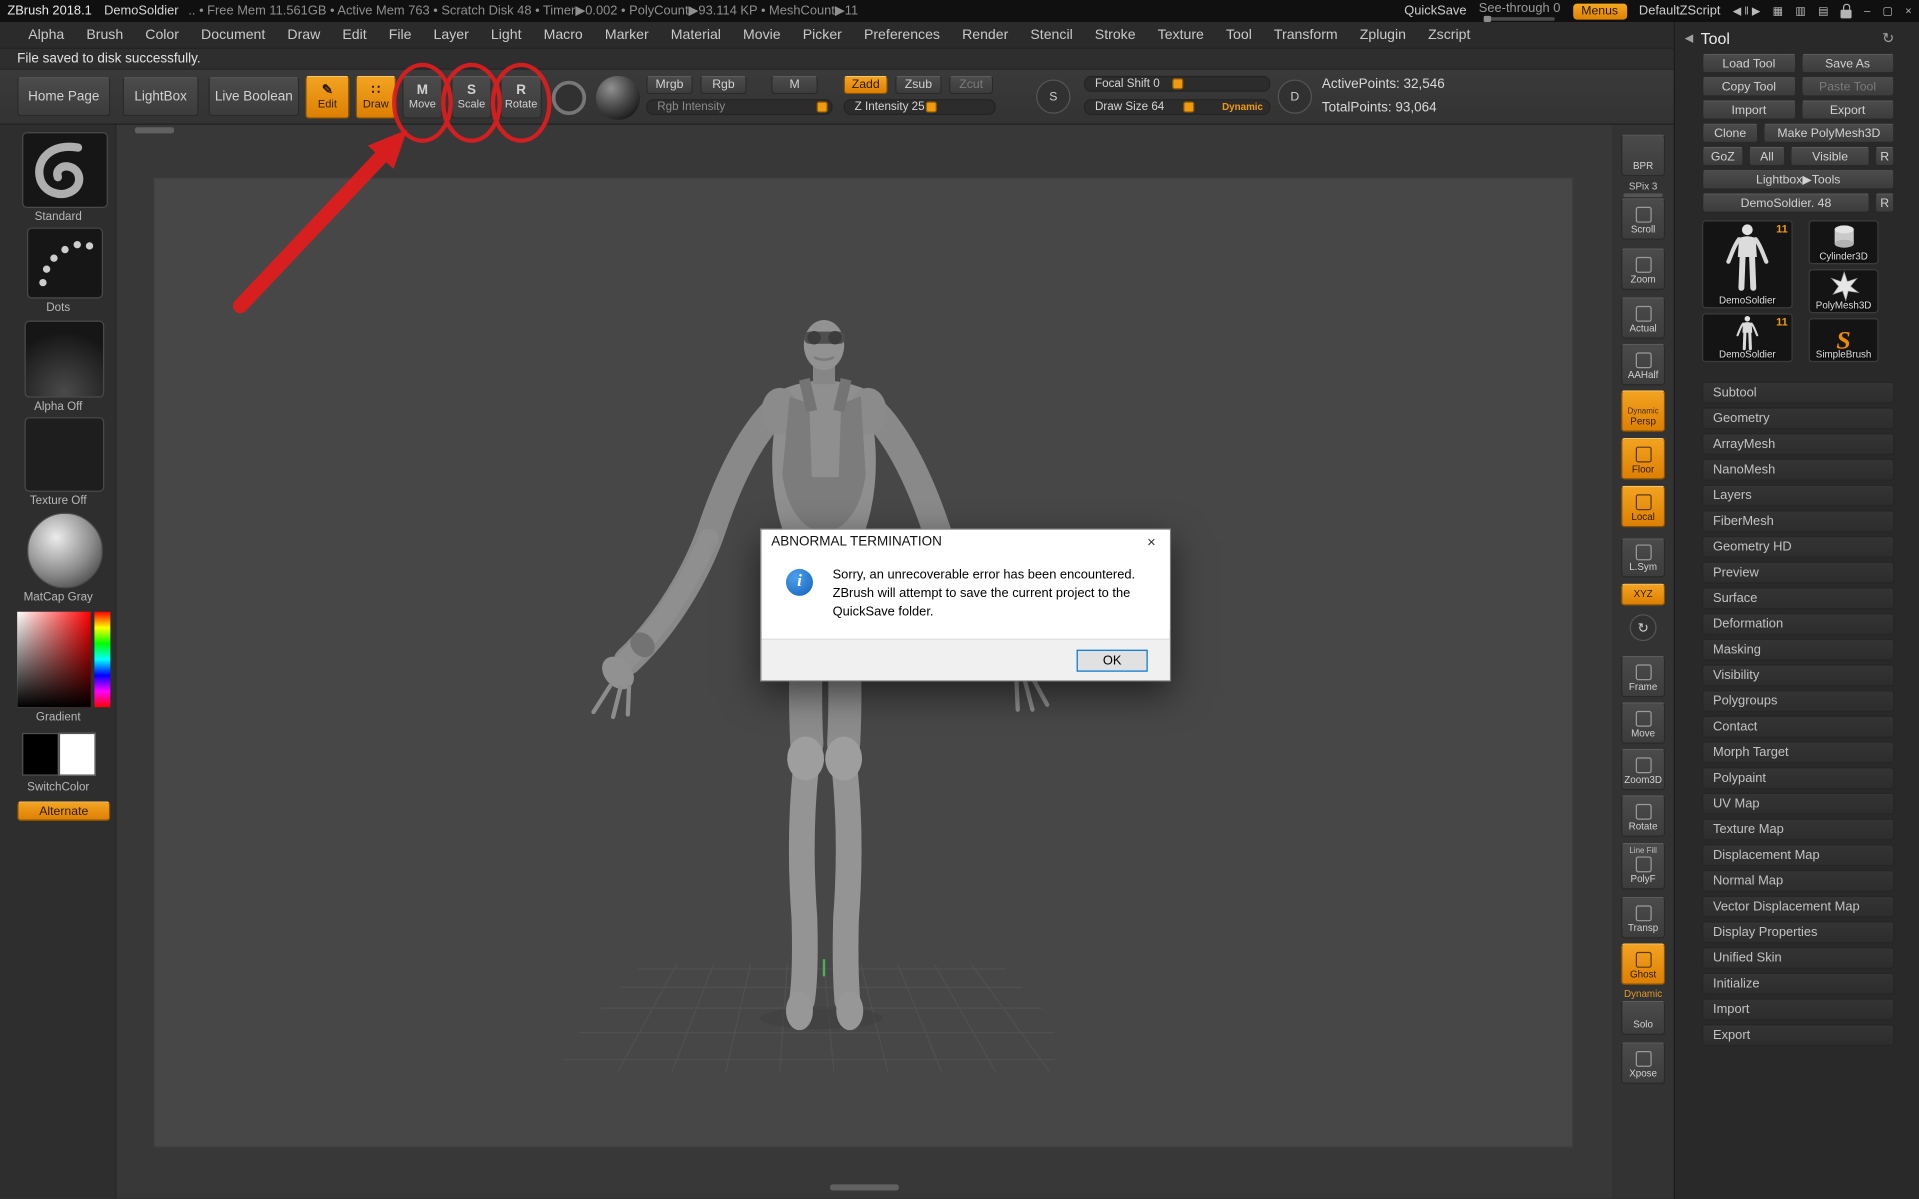 Image resolution: width=1919 pixels, height=1199 pixels. What do you see at coordinates (1519, 12) in the screenshot?
I see `seethrough-slider: See-through 0` at bounding box center [1519, 12].